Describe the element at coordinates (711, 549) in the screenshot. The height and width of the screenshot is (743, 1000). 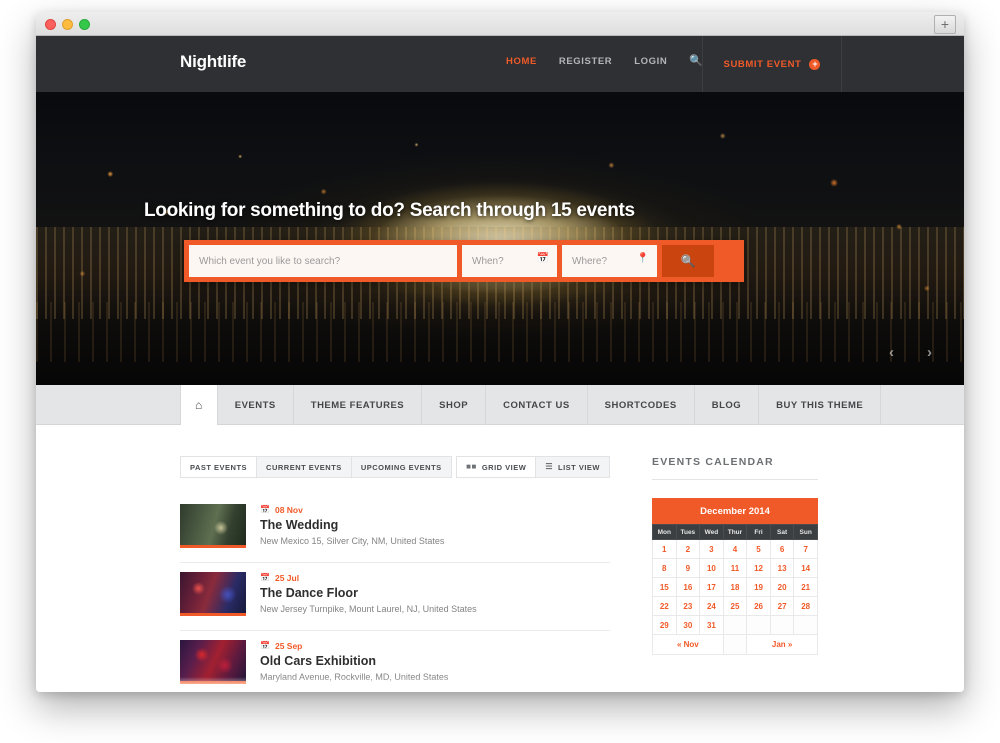
I see `calendar-day: 3` at that location.